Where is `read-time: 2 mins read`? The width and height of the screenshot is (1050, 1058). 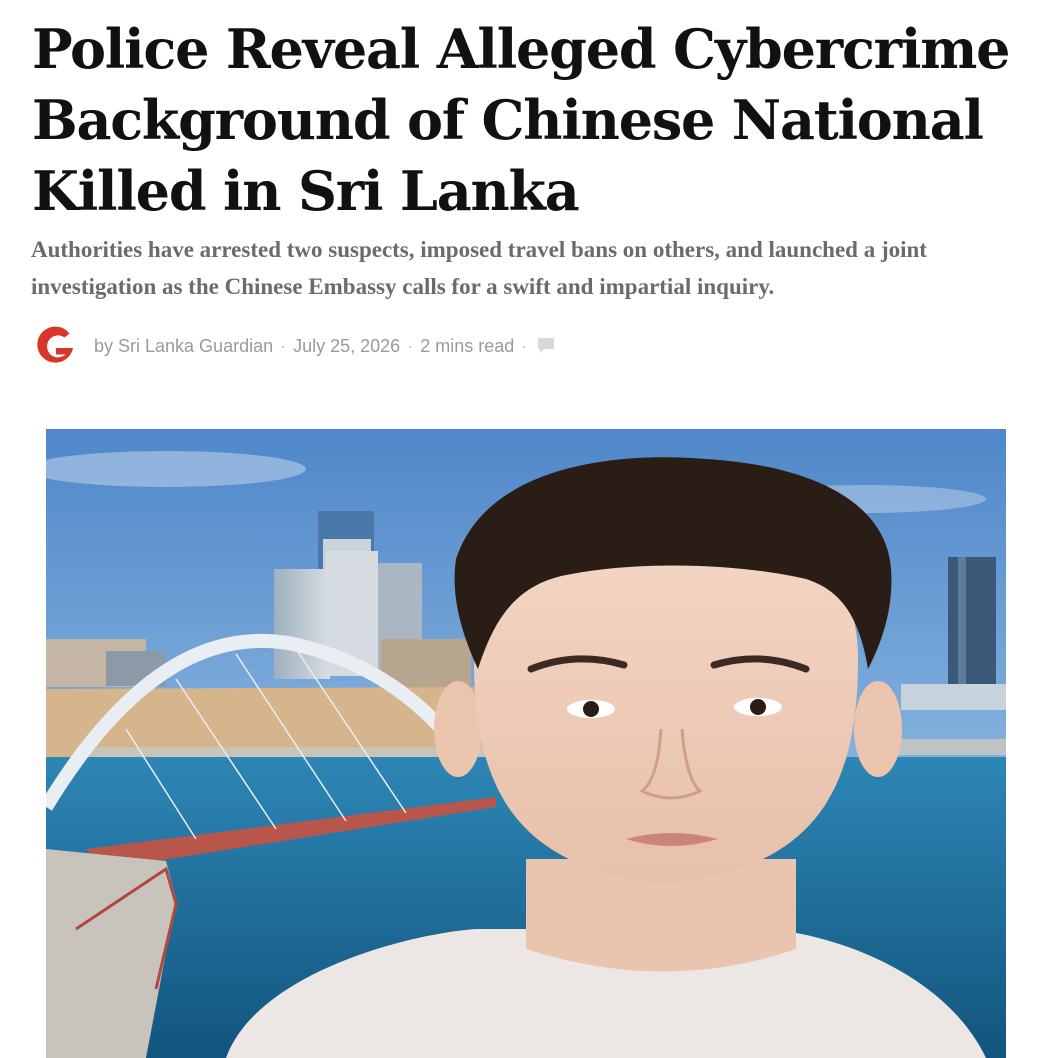 read-time: 2 mins read is located at coordinates (467, 345).